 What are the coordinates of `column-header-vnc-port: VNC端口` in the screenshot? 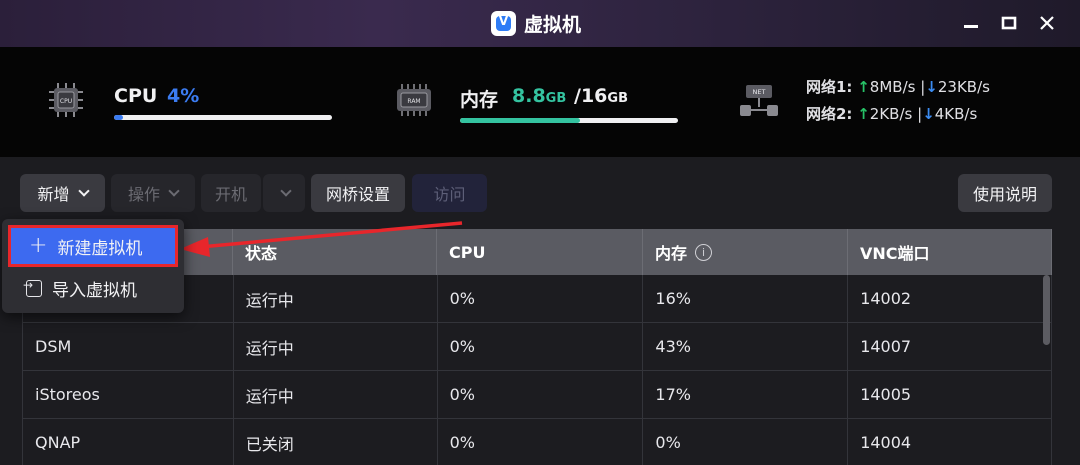 It's located at (950, 252).